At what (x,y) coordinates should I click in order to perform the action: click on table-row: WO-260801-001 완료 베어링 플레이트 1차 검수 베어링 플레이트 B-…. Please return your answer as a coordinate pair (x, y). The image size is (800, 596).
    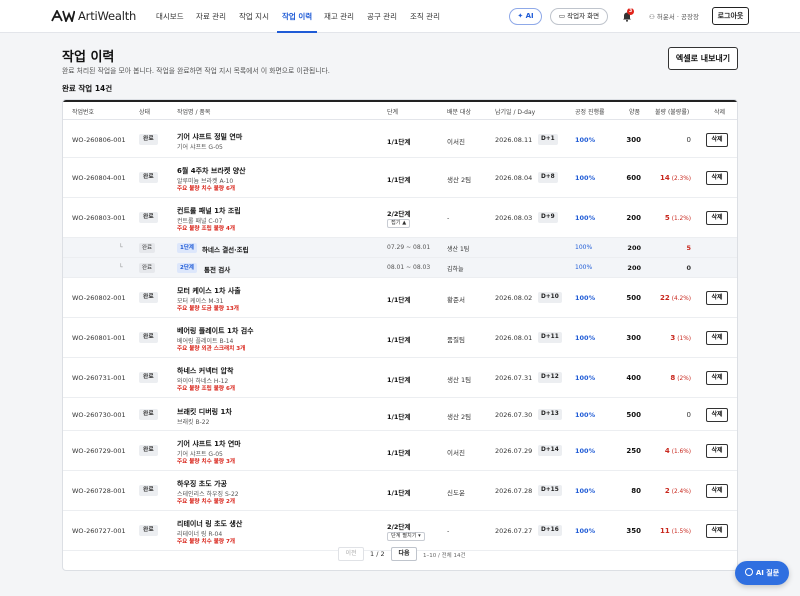
    Looking at the image, I should click on (400, 338).